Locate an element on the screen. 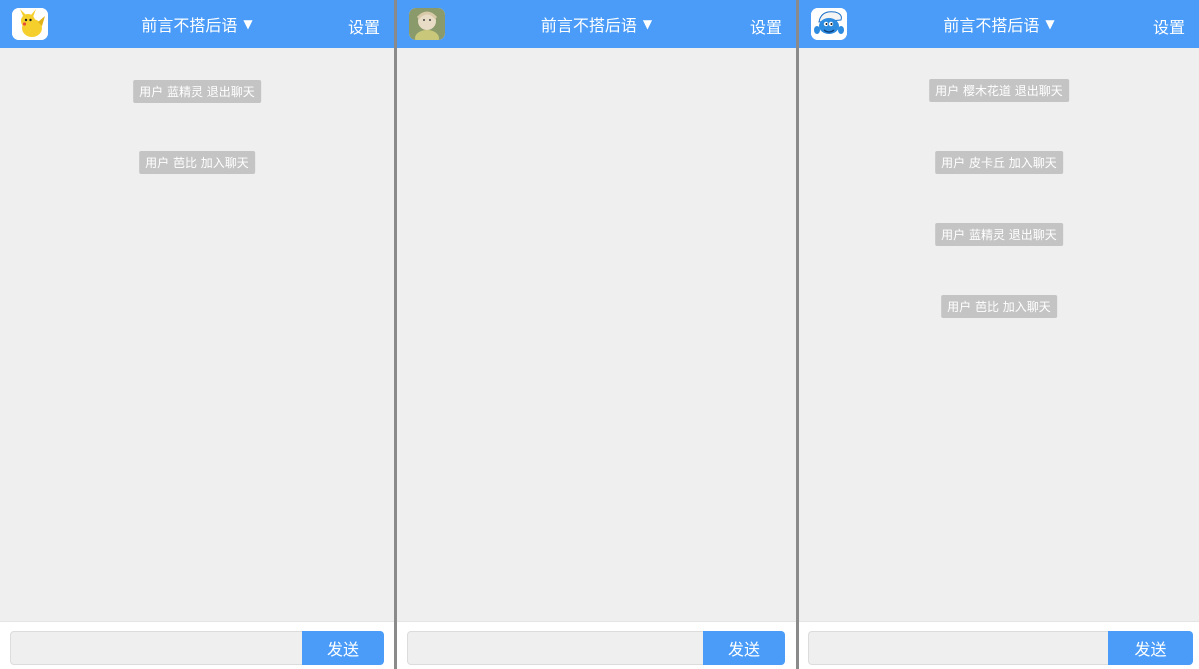 This screenshot has height=669, width=1199. smurf-avatar is located at coordinates (829, 24).